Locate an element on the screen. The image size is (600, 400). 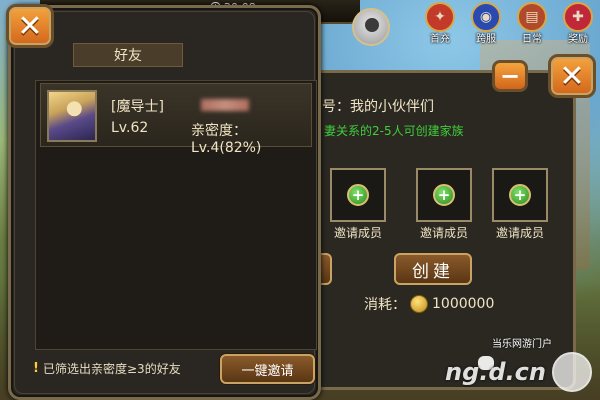
player-avatar is located at coordinates (371, 27).